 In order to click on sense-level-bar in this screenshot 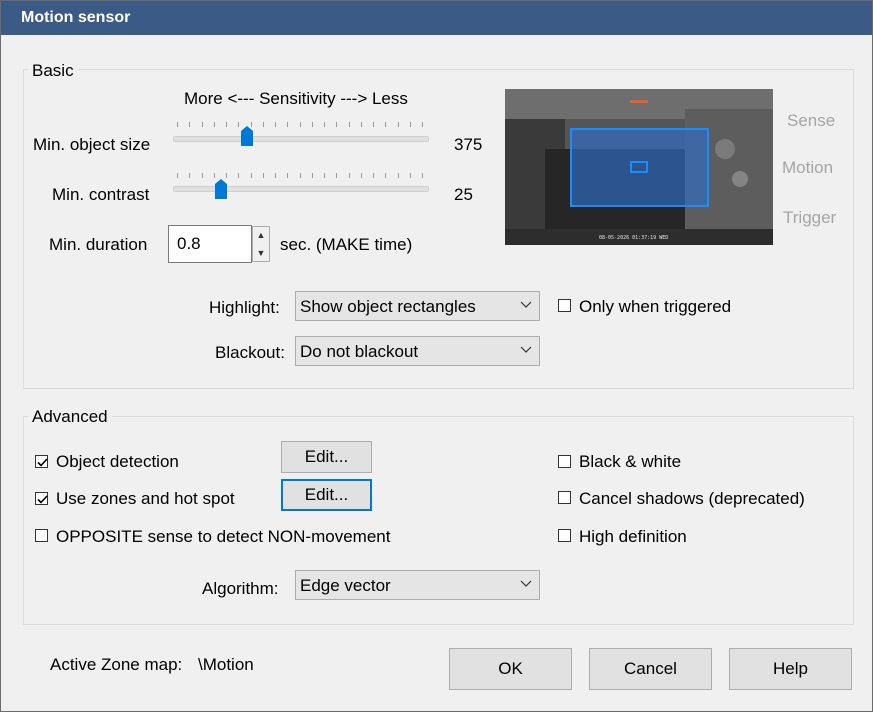, I will do `click(639, 101)`.